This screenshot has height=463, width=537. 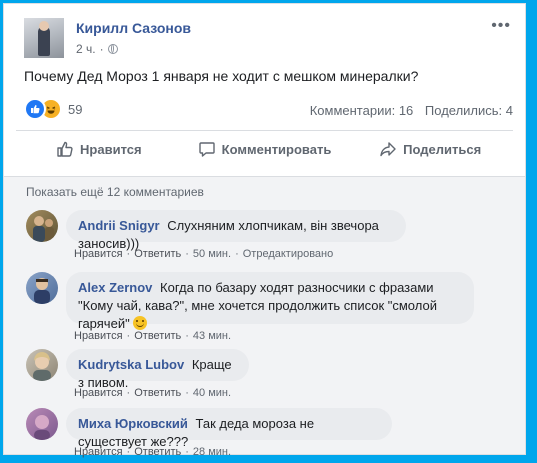 I want to click on commenter-name: Alex Zernov, so click(x=115, y=287).